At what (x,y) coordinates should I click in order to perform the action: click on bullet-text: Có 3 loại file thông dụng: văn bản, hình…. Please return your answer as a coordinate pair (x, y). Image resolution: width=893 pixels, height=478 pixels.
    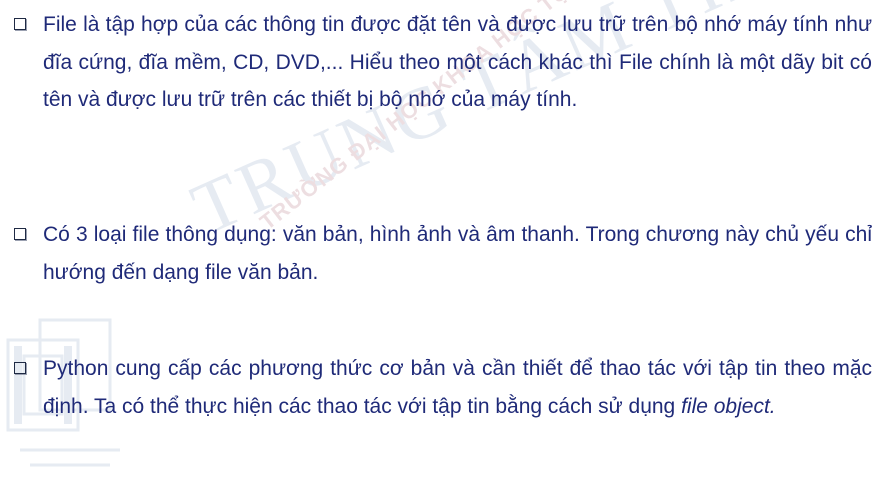
    Looking at the image, I should click on (457, 253).